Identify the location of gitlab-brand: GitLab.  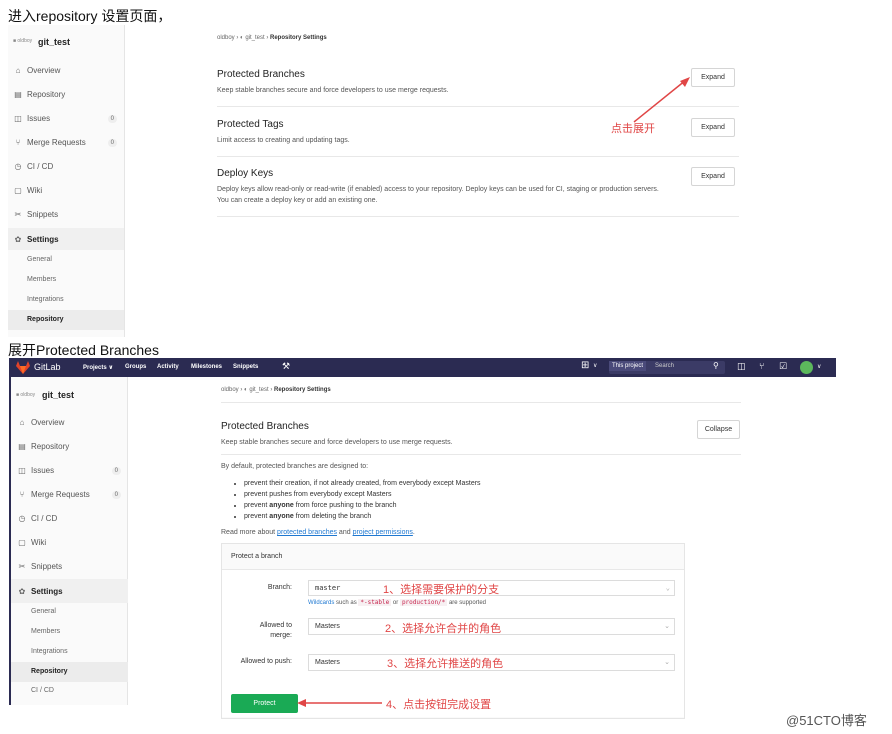
(47, 367).